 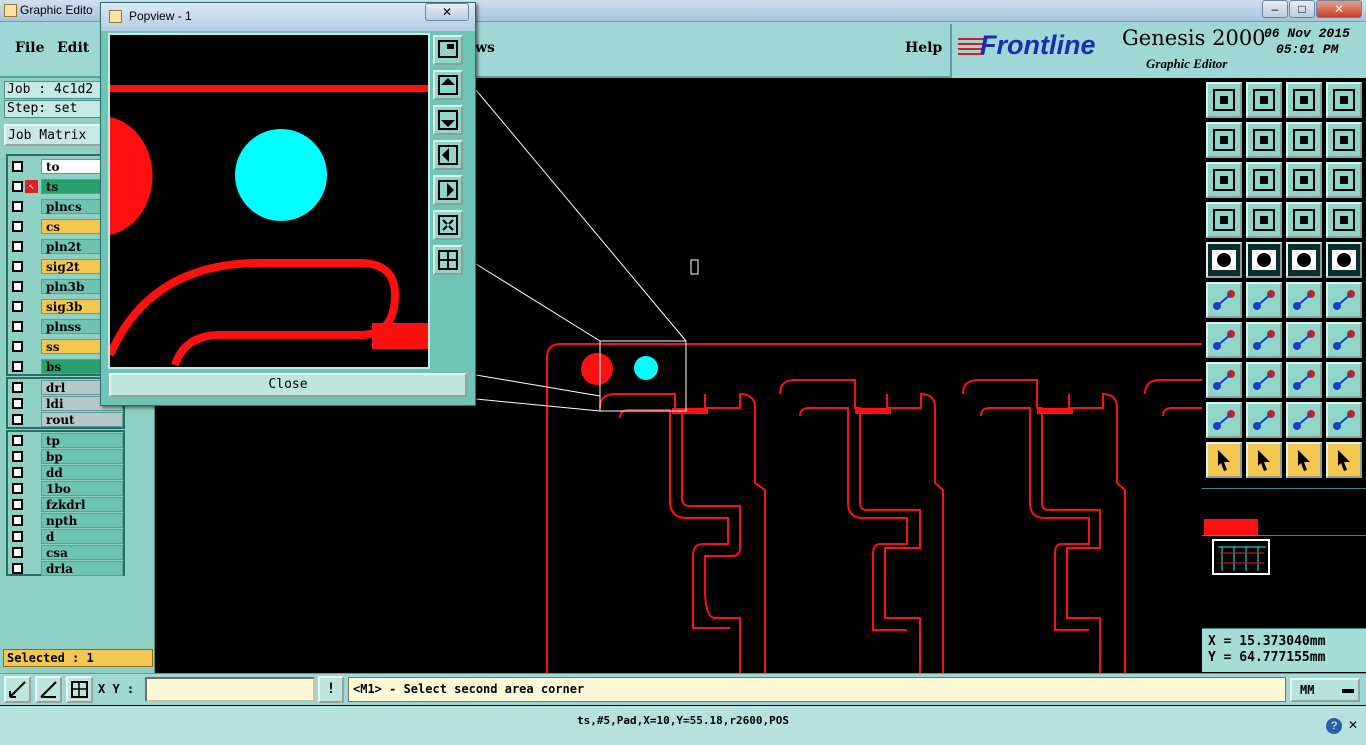 I want to click on layer-list-misc: tp bp dd 1bo fzkdrl npth d csa drla, so click(x=65, y=503).